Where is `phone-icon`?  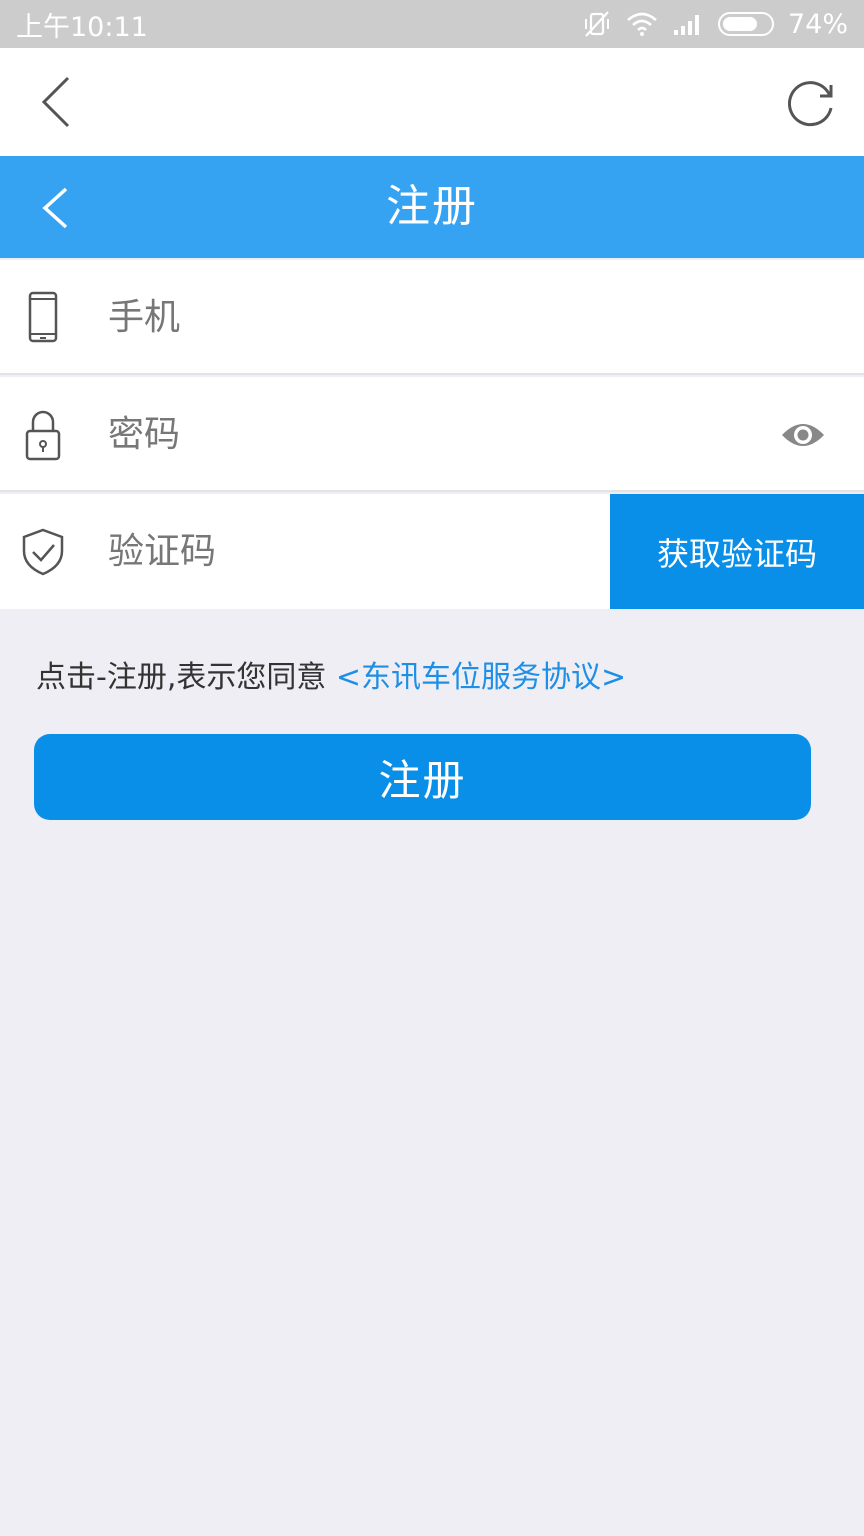 phone-icon is located at coordinates (43, 317).